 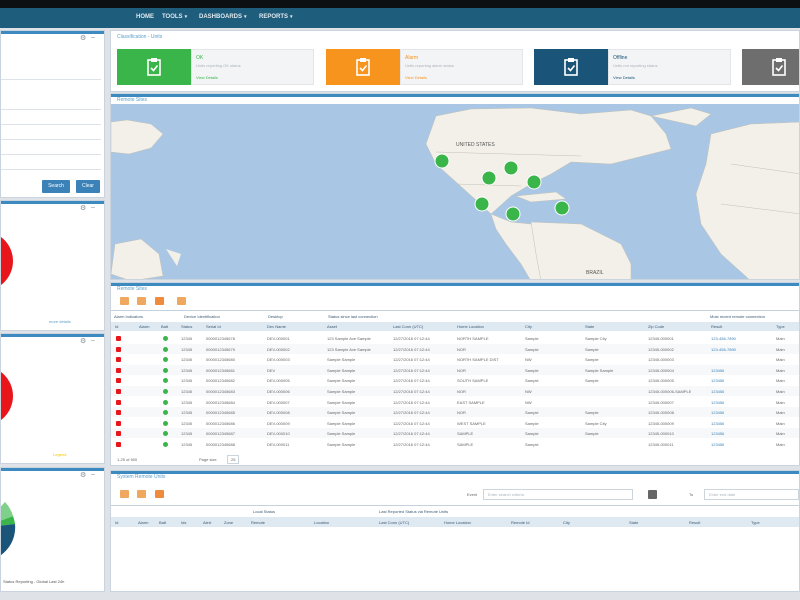 What do you see at coordinates (233, 459) in the screenshot?
I see `page-size-select: 25` at bounding box center [233, 459].